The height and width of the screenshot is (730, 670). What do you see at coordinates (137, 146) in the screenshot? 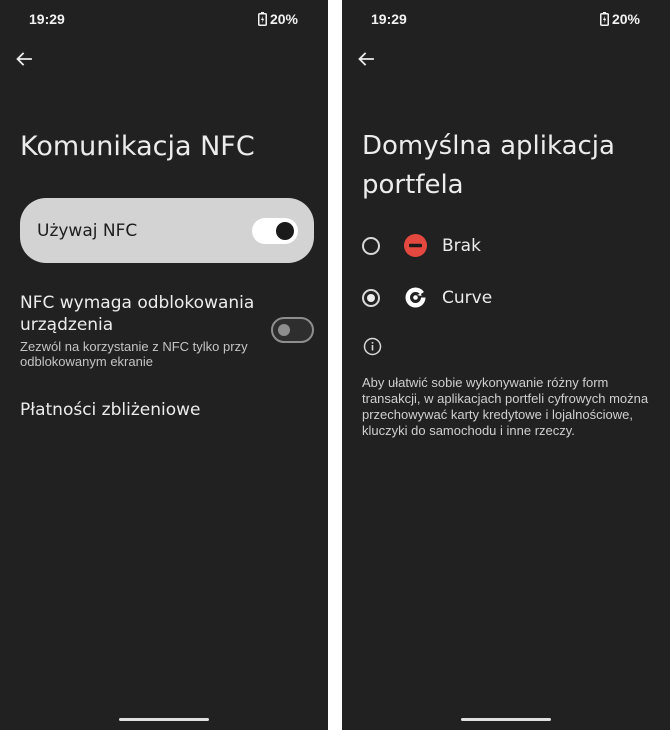
I see `page-title: Komunikacja NFC` at bounding box center [137, 146].